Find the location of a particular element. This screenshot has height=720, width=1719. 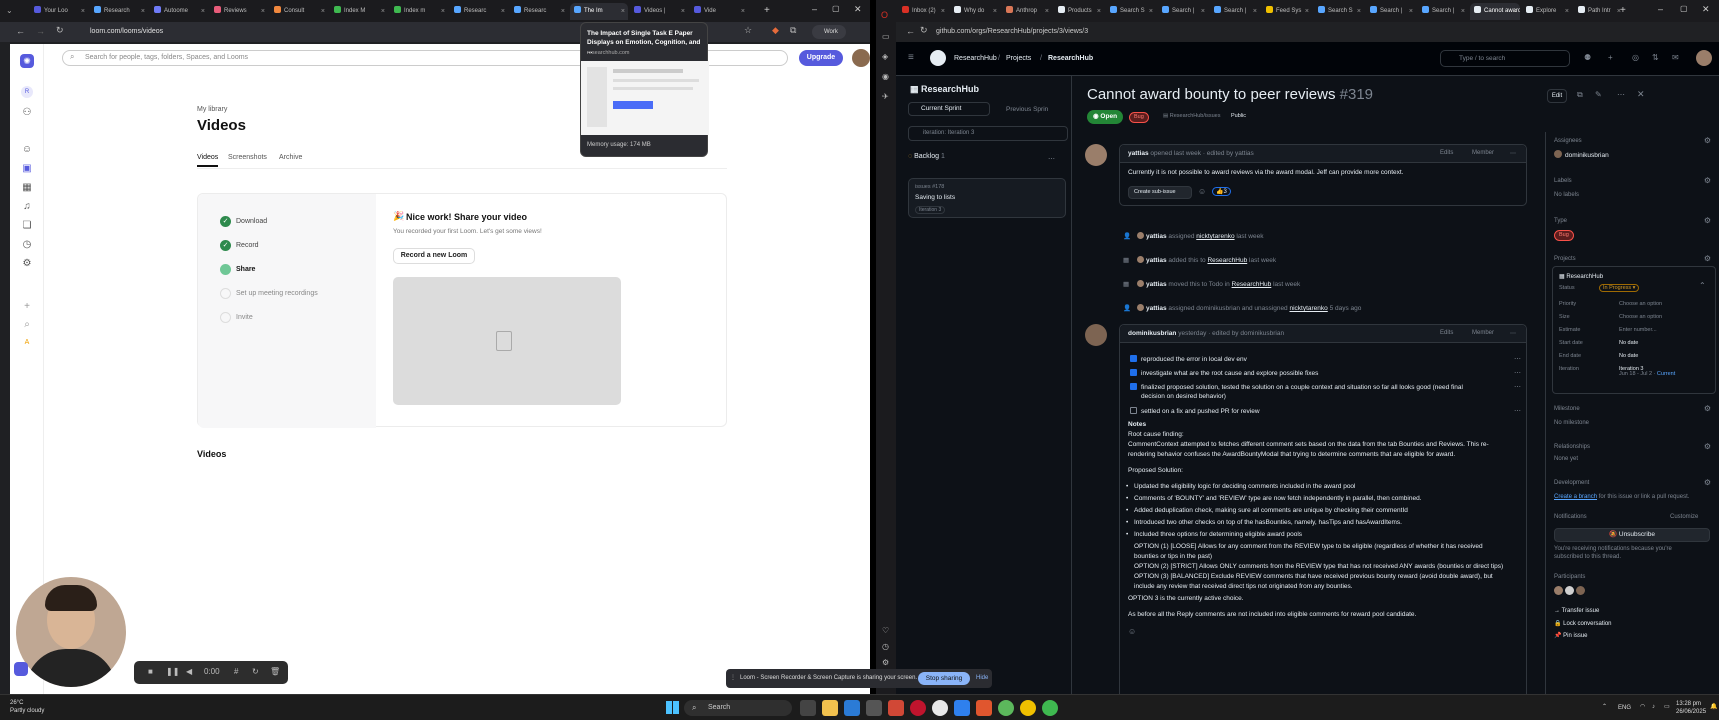

column-menu-icon: ⋯ is located at coordinates (1051, 159).